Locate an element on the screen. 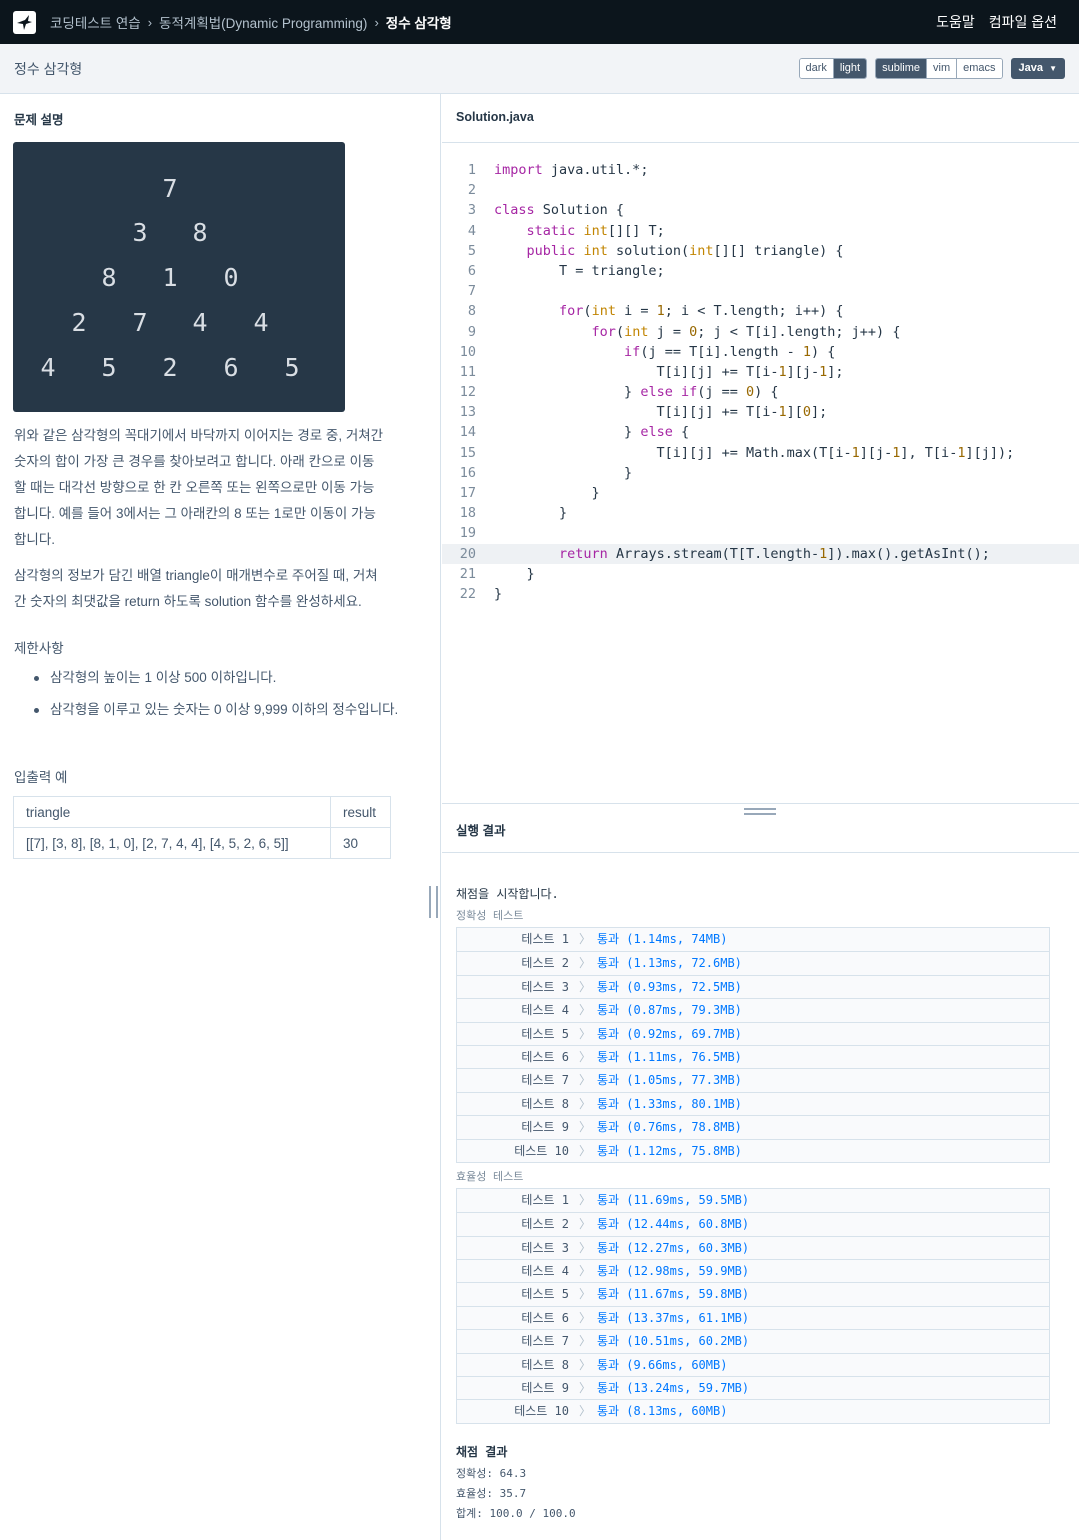 This screenshot has height=1540, width=1079. test-result: 통과 (11.69ms, 59.5MB) is located at coordinates (673, 1199).